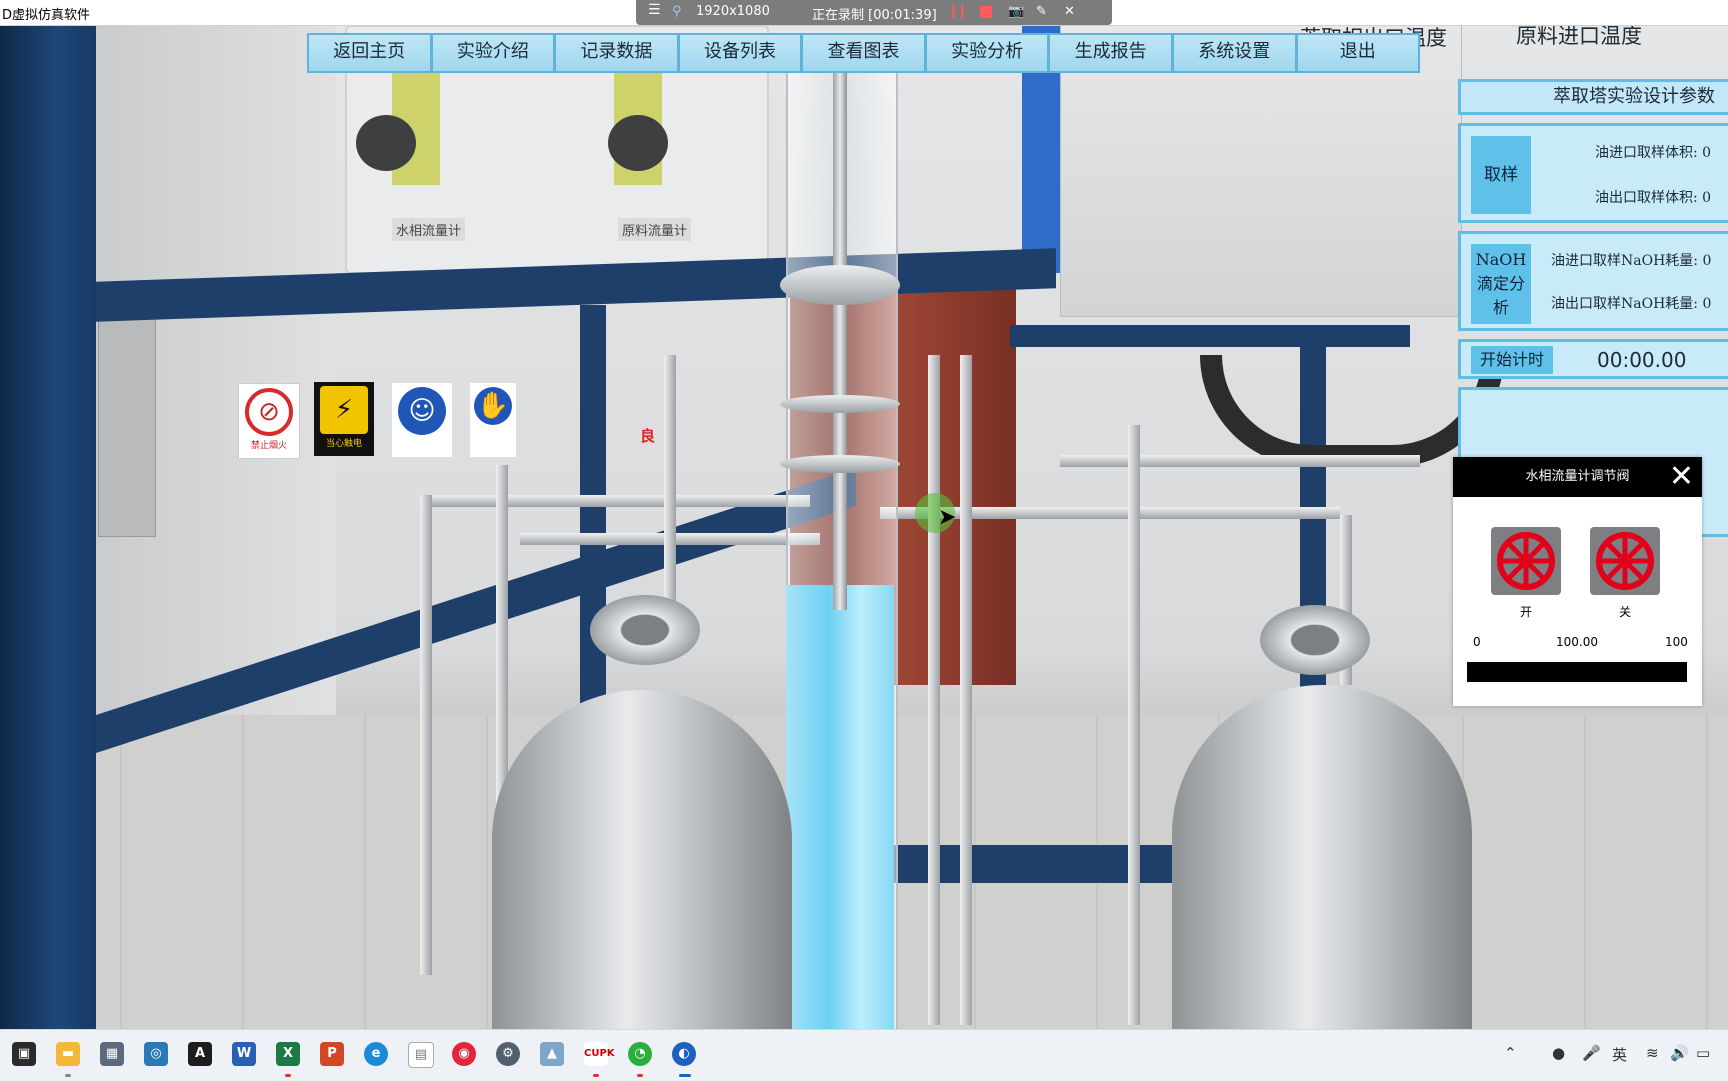  Describe the element at coordinates (494, 53) in the screenshot. I see `nav-intro-button: 实验介绍` at that location.